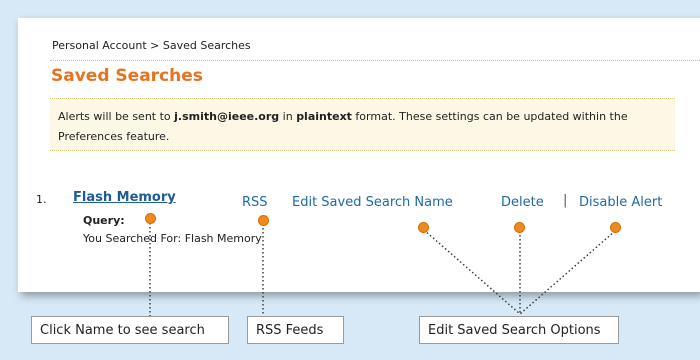  I want to click on query-label: Query:, so click(104, 220).